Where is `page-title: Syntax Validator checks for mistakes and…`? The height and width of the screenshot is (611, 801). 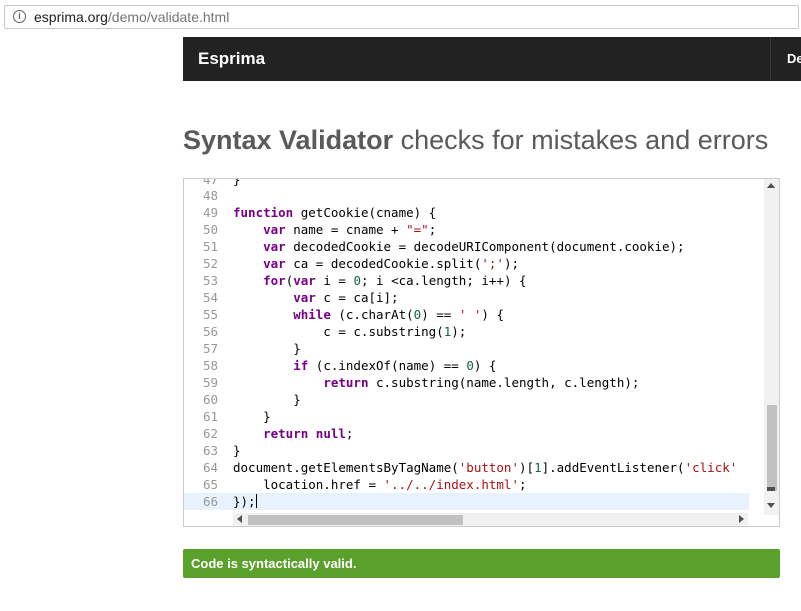 page-title: Syntax Validator checks for mistakes and… is located at coordinates (475, 140).